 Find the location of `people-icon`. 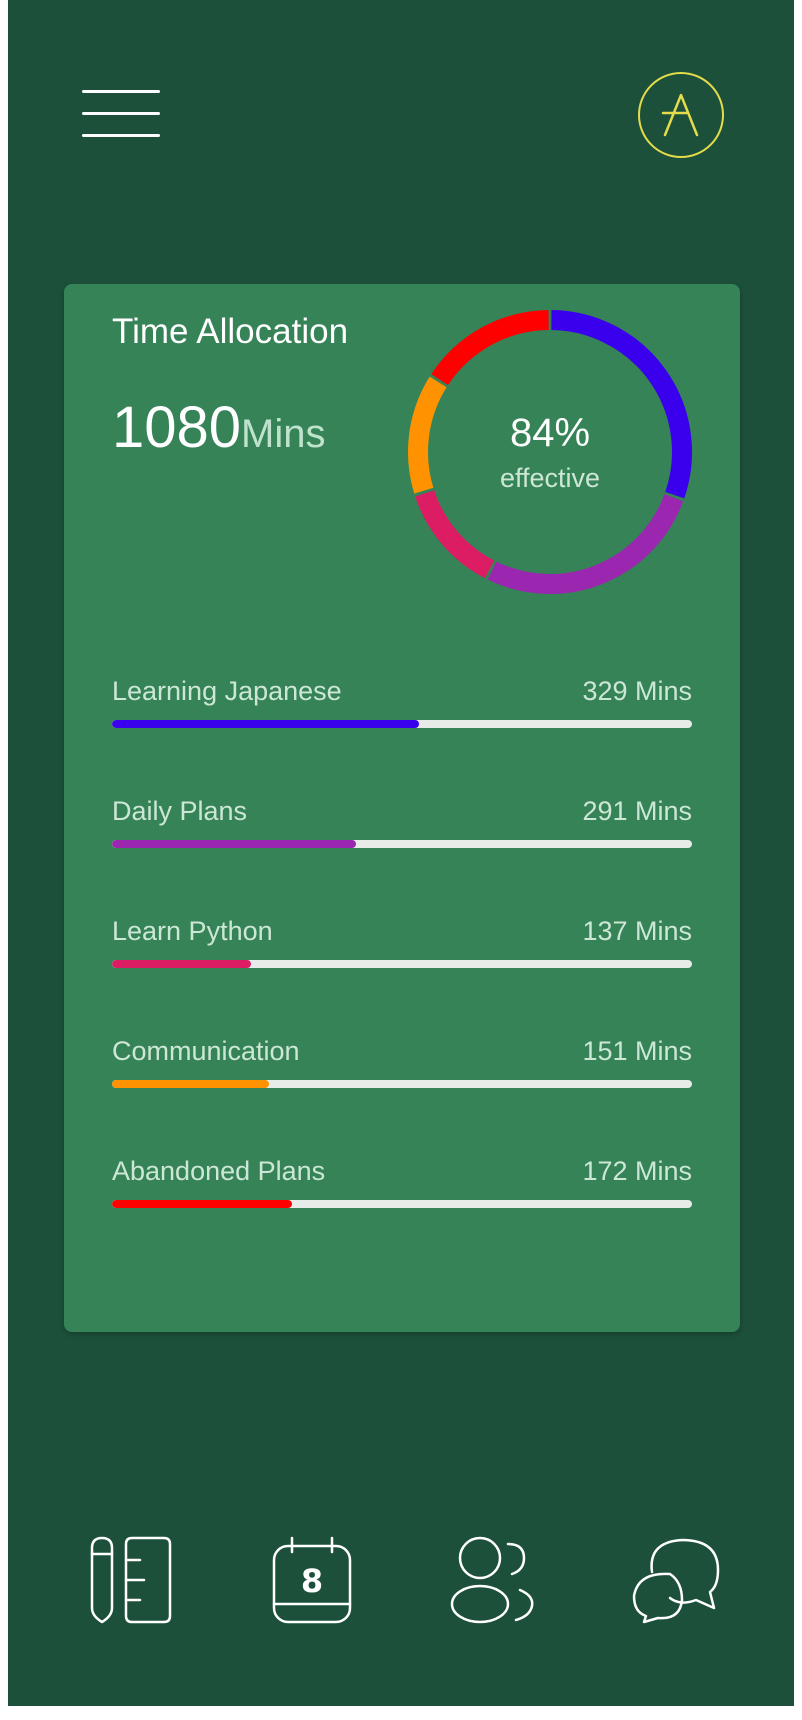

people-icon is located at coordinates (492, 1580).